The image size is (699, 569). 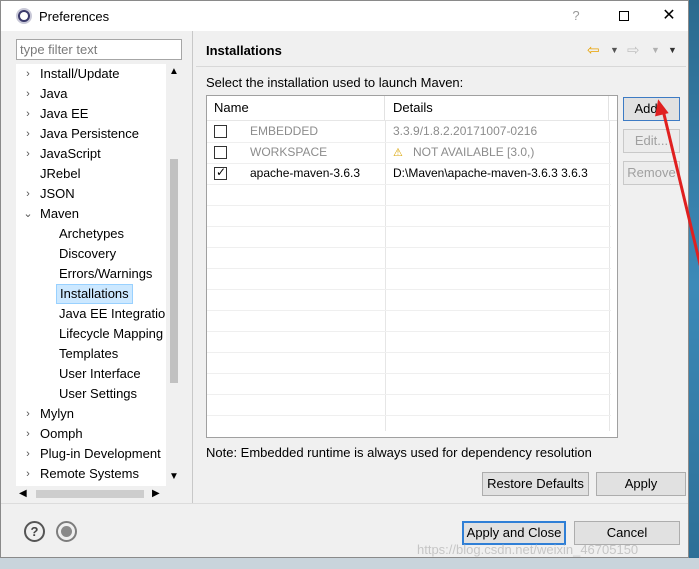 What do you see at coordinates (74, 16) in the screenshot?
I see `window-title: Preferences` at bounding box center [74, 16].